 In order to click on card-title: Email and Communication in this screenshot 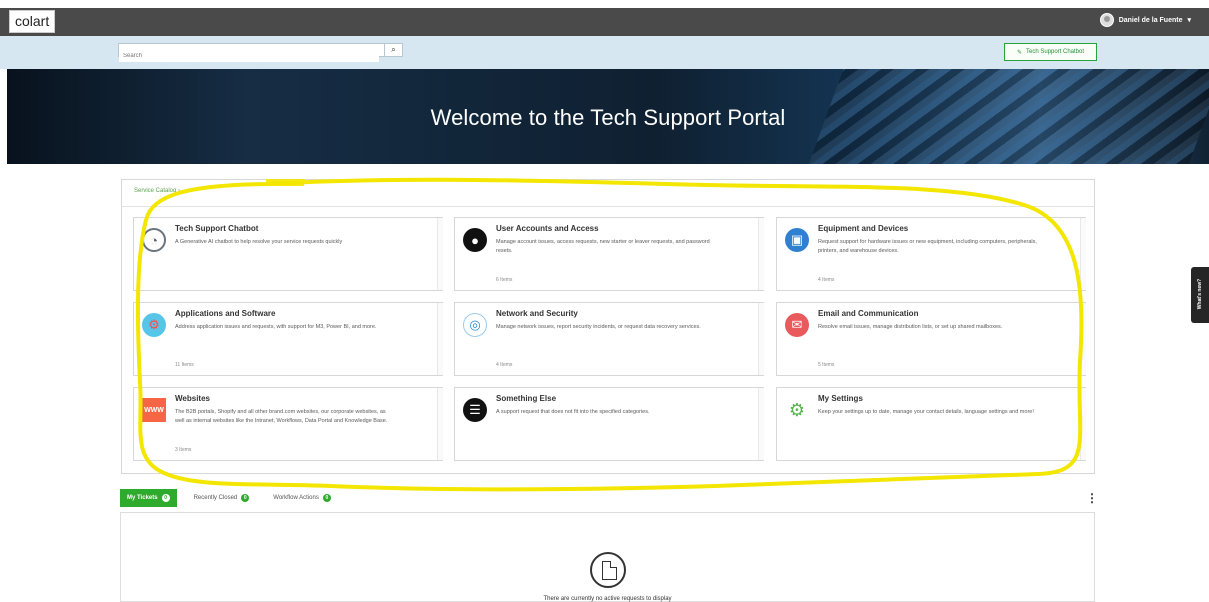, I will do `click(868, 313)`.